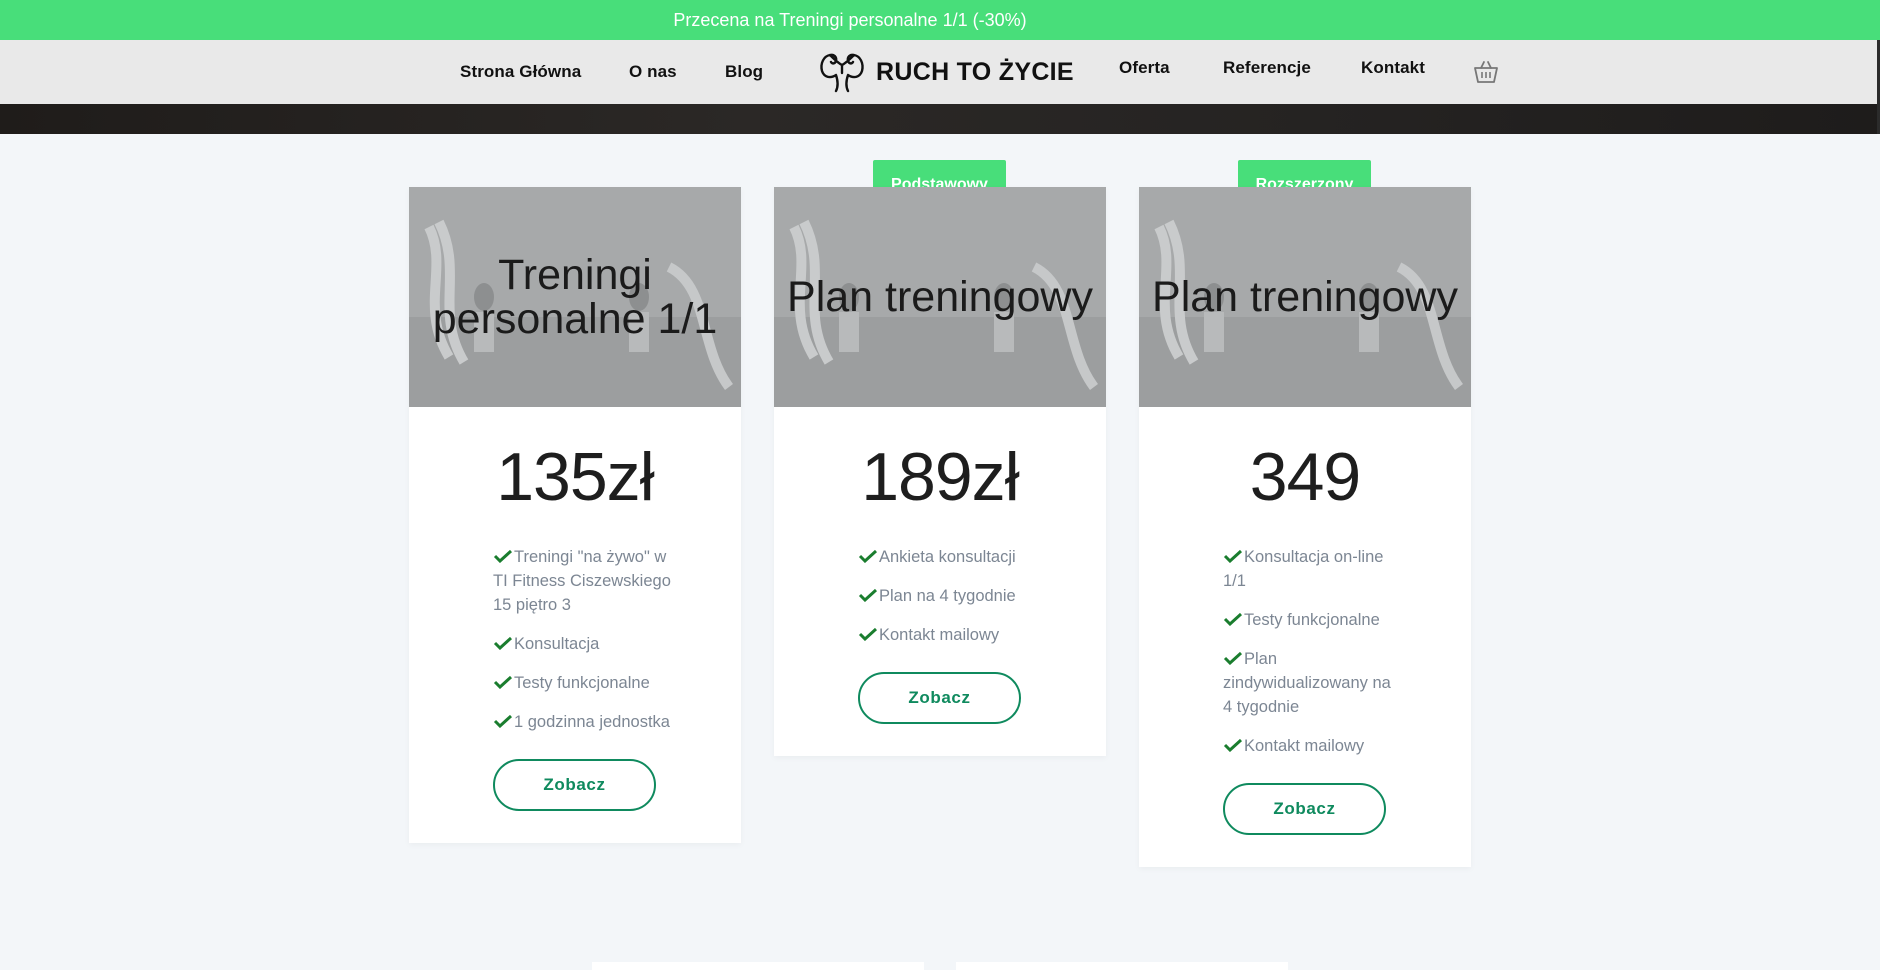 Image resolution: width=1880 pixels, height=970 pixels. What do you see at coordinates (1486, 72) in the screenshot?
I see `basket-icon` at bounding box center [1486, 72].